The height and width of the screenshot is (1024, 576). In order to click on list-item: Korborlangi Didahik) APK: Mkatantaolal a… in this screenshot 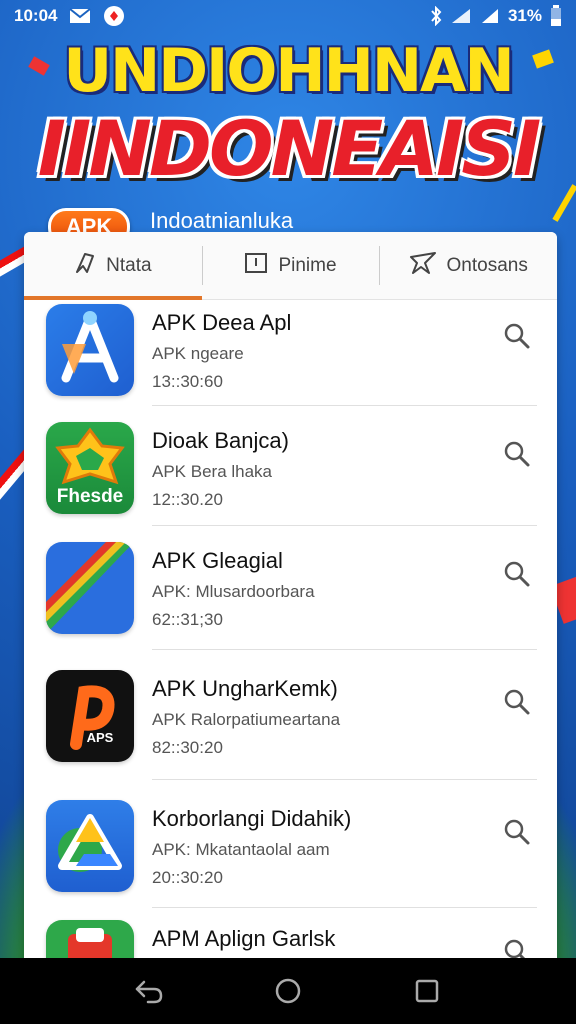, I will do `click(290, 844)`.